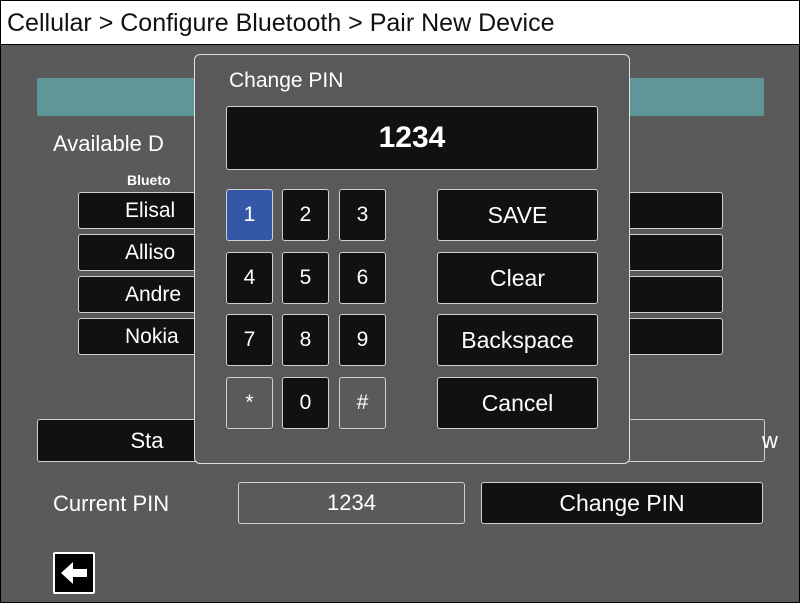  I want to click on clear-button: Clear, so click(517, 278).